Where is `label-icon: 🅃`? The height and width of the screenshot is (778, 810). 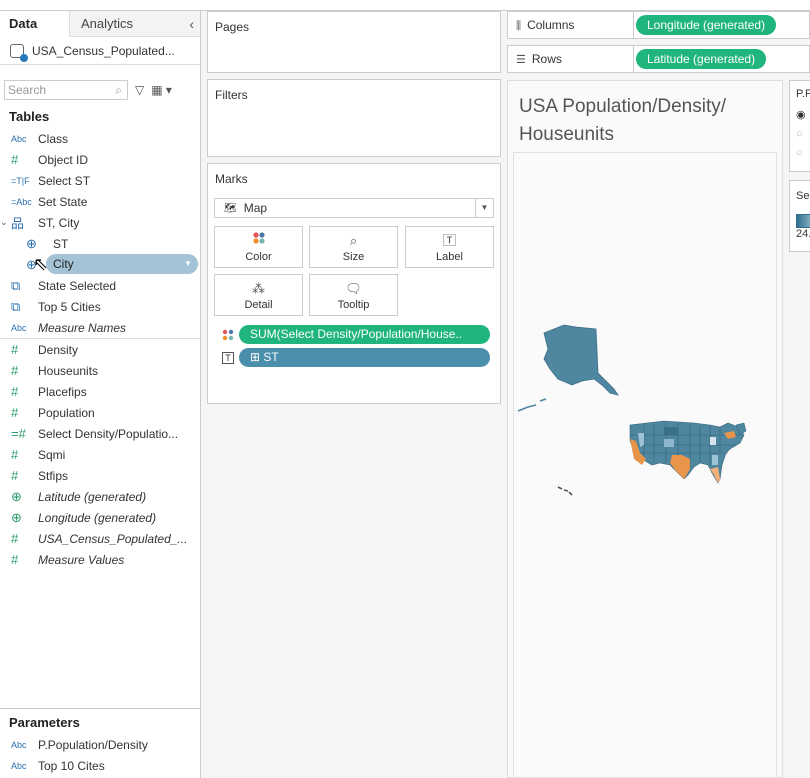 label-icon: 🅃 is located at coordinates (449, 240).